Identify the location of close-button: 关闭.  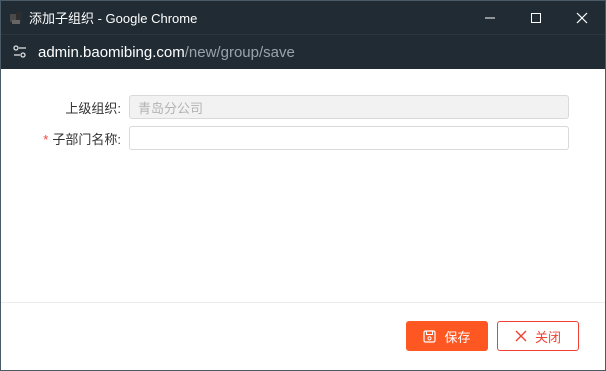
(538, 336).